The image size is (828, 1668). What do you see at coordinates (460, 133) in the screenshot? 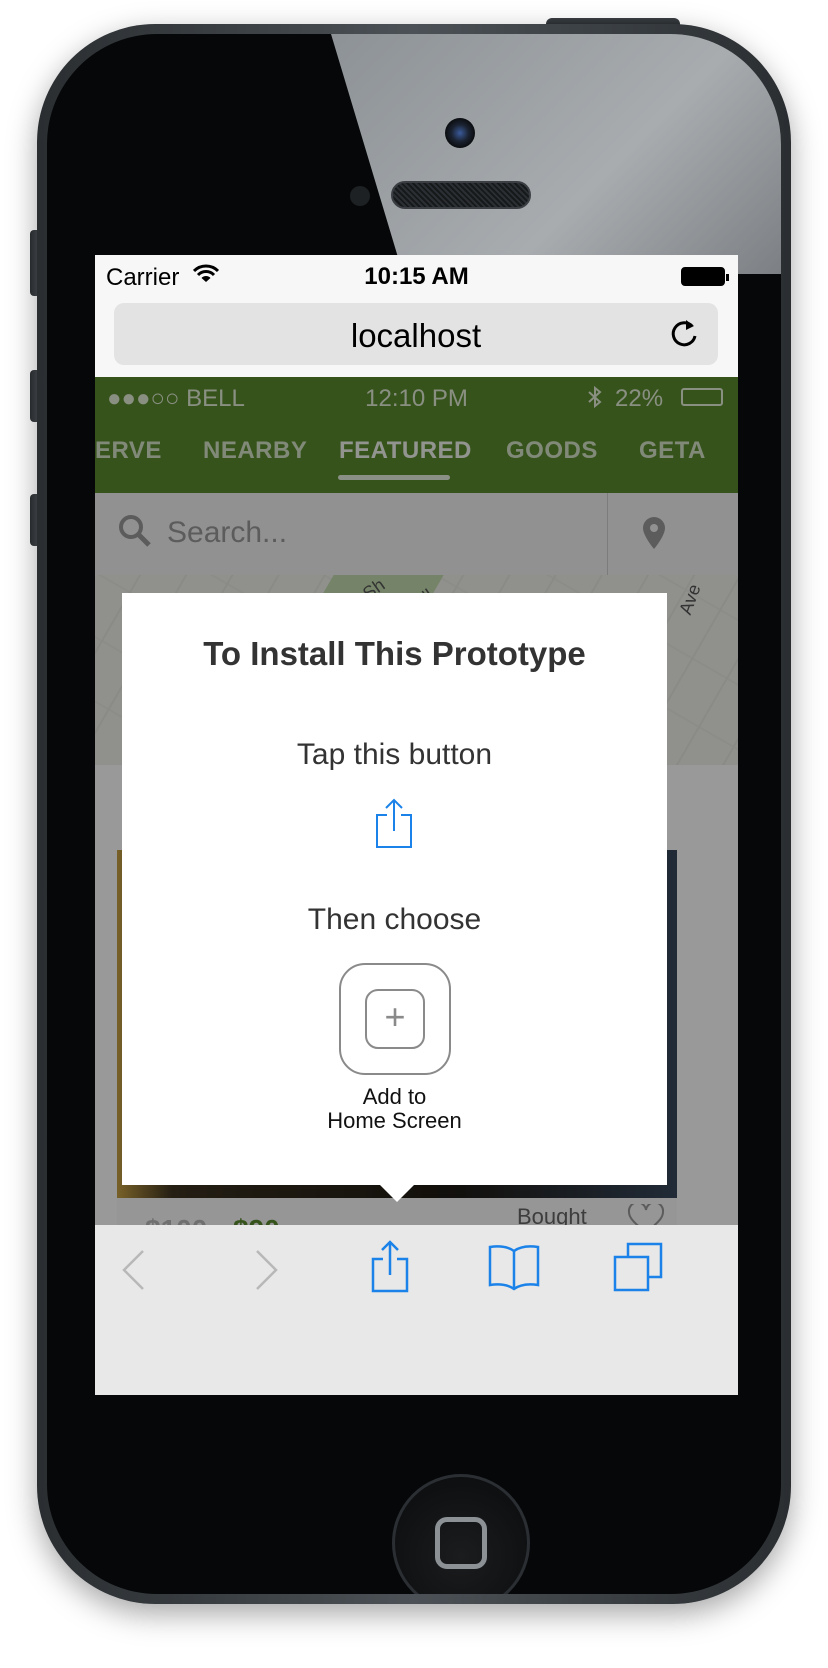
I see `front-camera` at bounding box center [460, 133].